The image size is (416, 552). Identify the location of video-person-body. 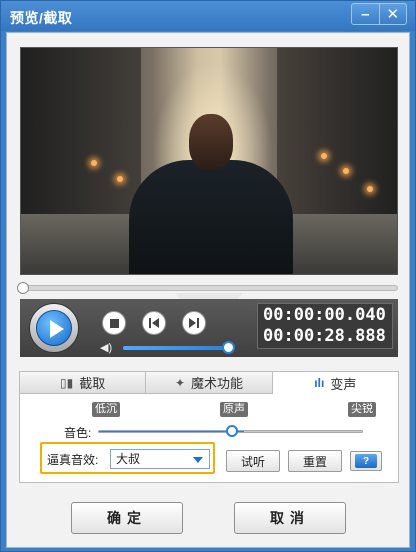
(211, 217).